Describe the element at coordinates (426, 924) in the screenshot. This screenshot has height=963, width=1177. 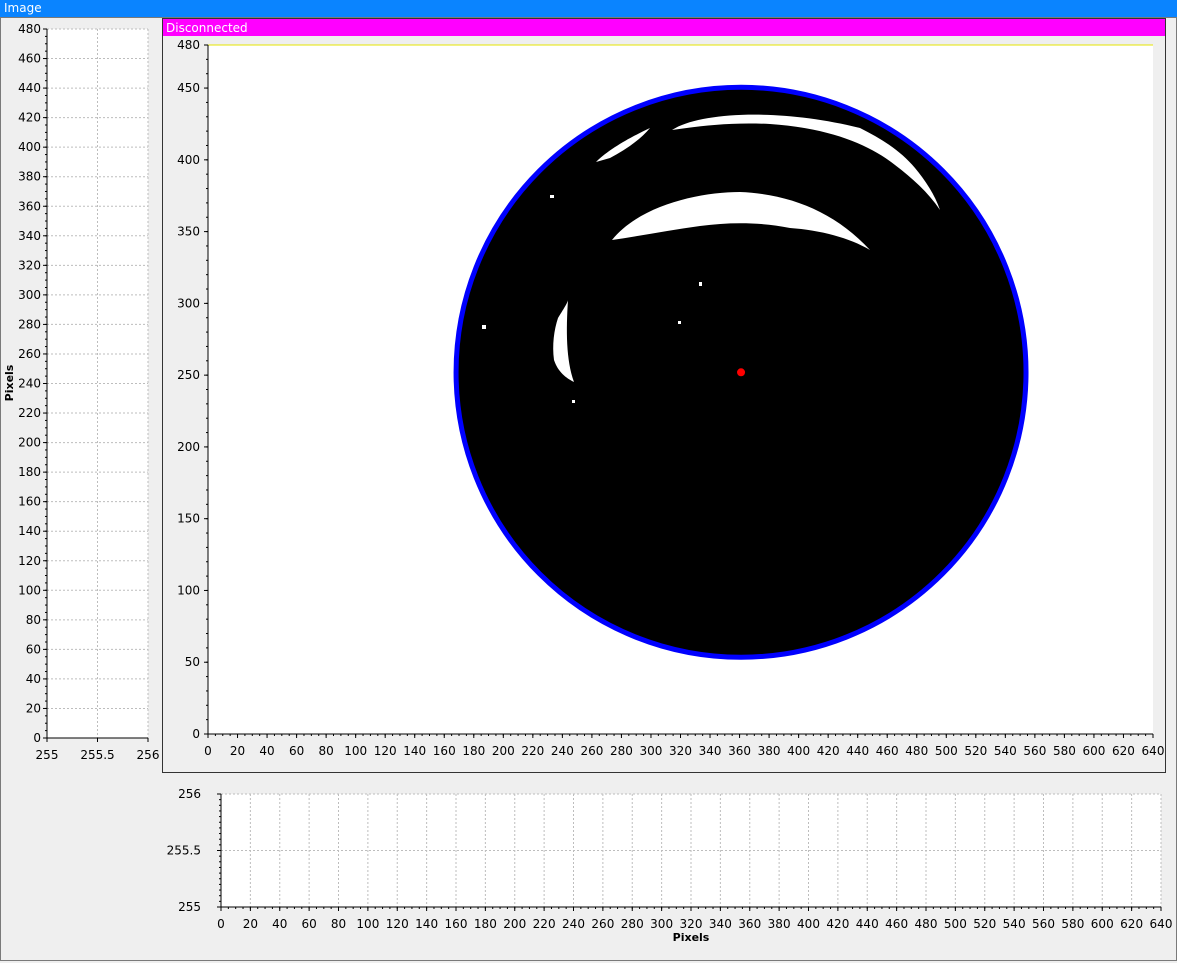
I see `x-tick-label: 140` at that location.